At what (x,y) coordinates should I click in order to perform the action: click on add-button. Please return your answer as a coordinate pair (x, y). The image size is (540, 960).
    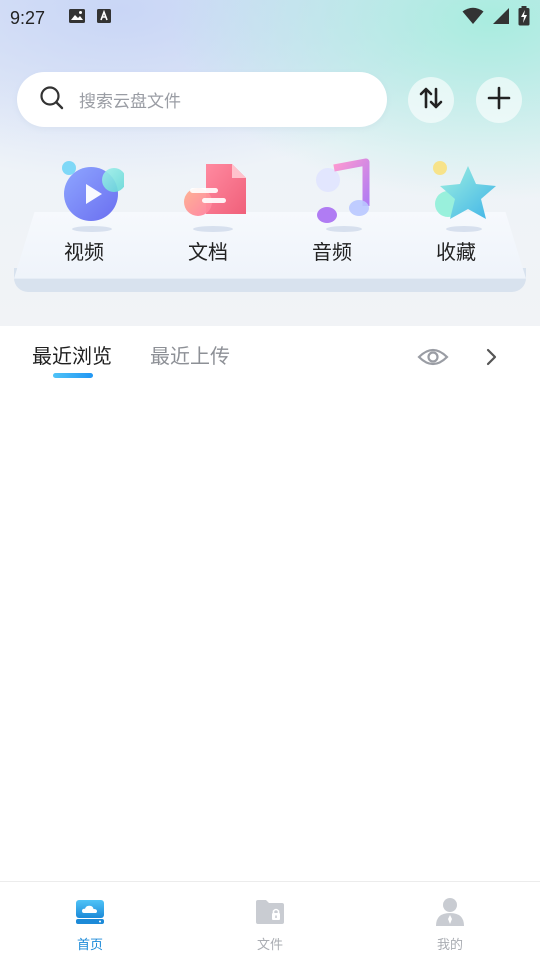
    Looking at the image, I should click on (499, 100).